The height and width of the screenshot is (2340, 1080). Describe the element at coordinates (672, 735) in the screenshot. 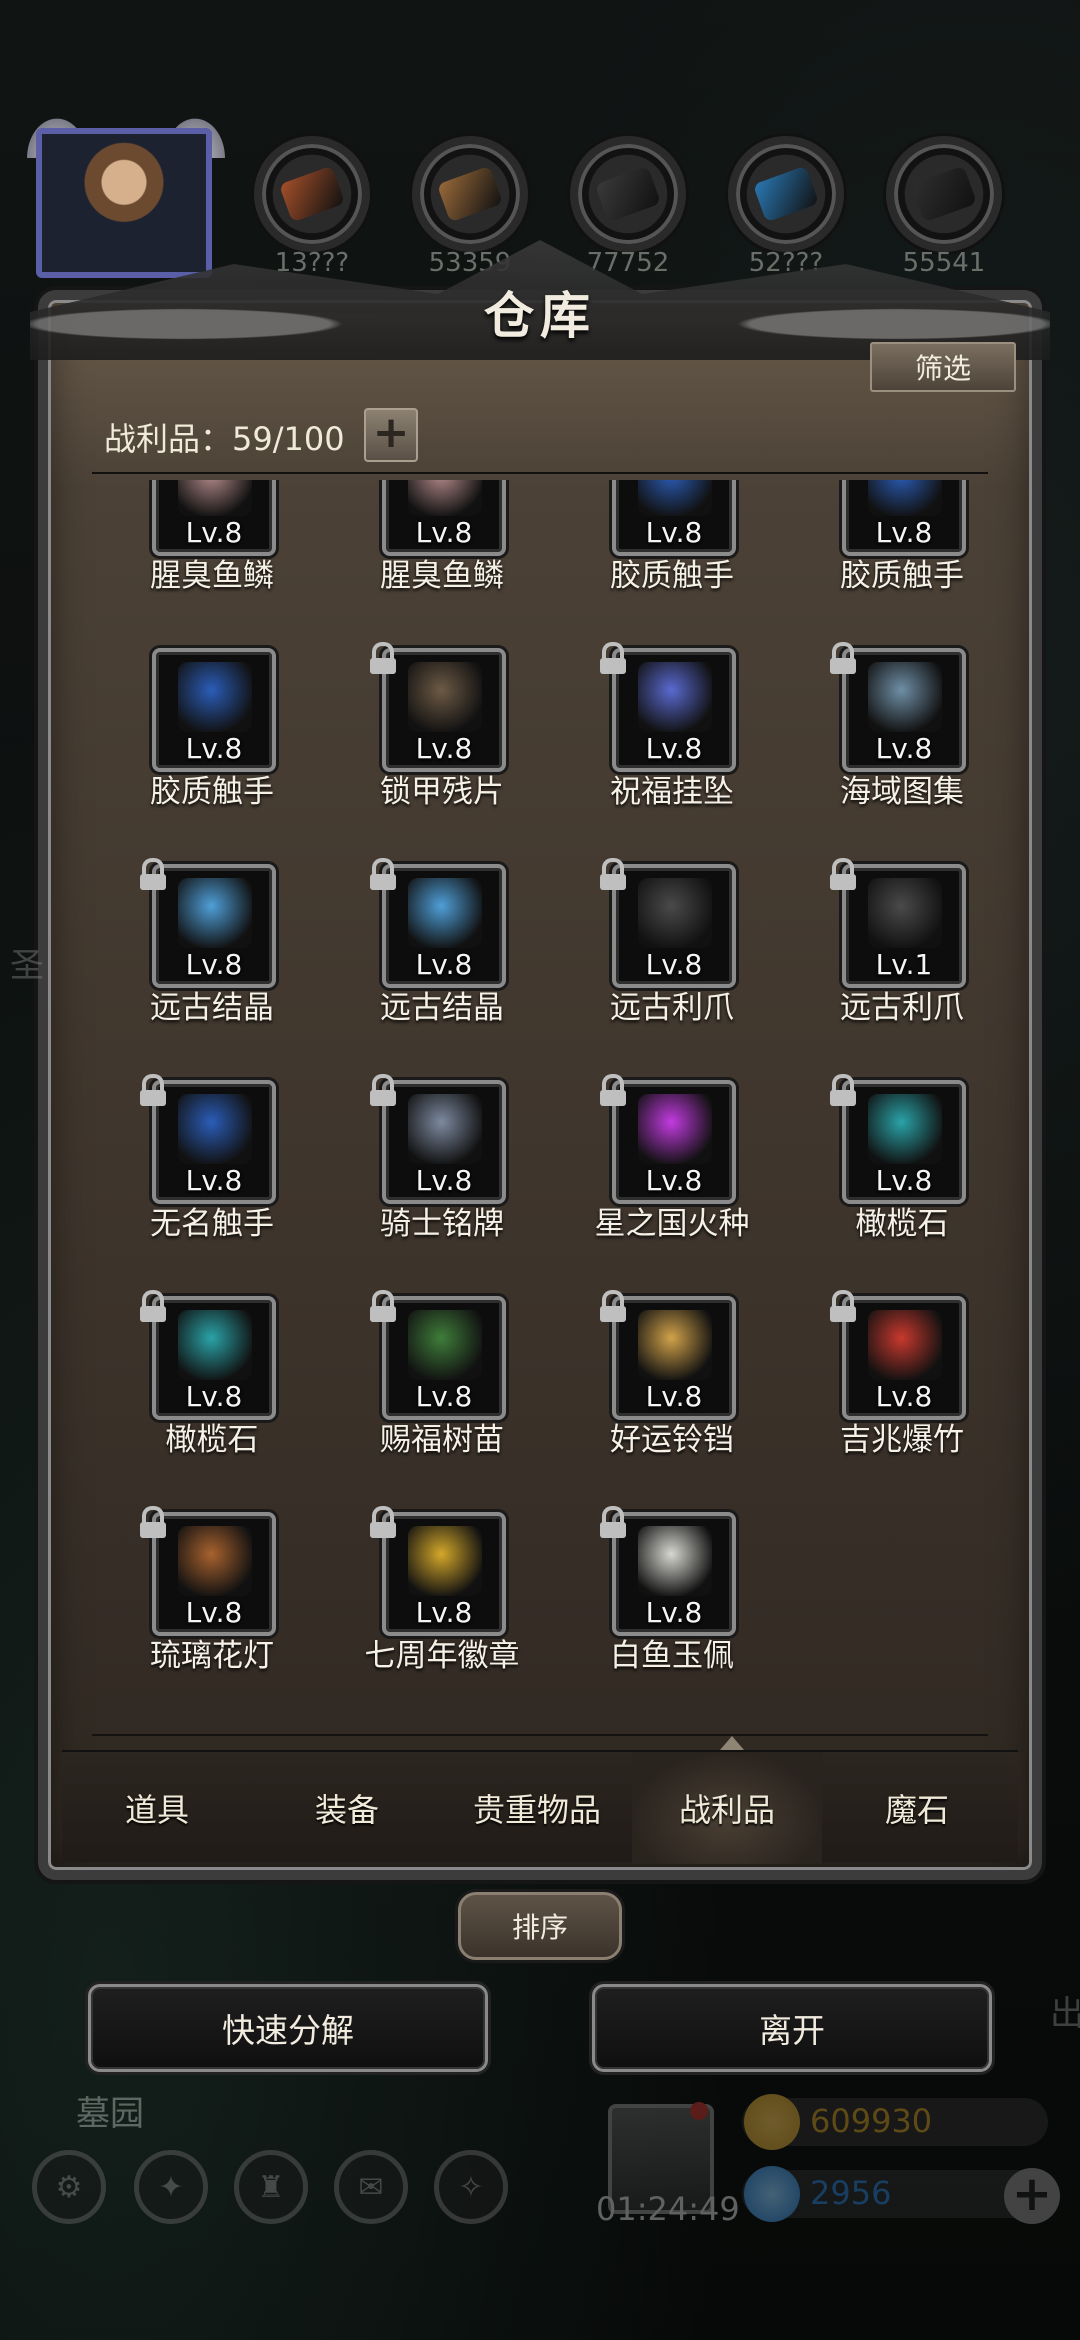

I see `inventory-item: Lv.8 祝福挂坠` at that location.